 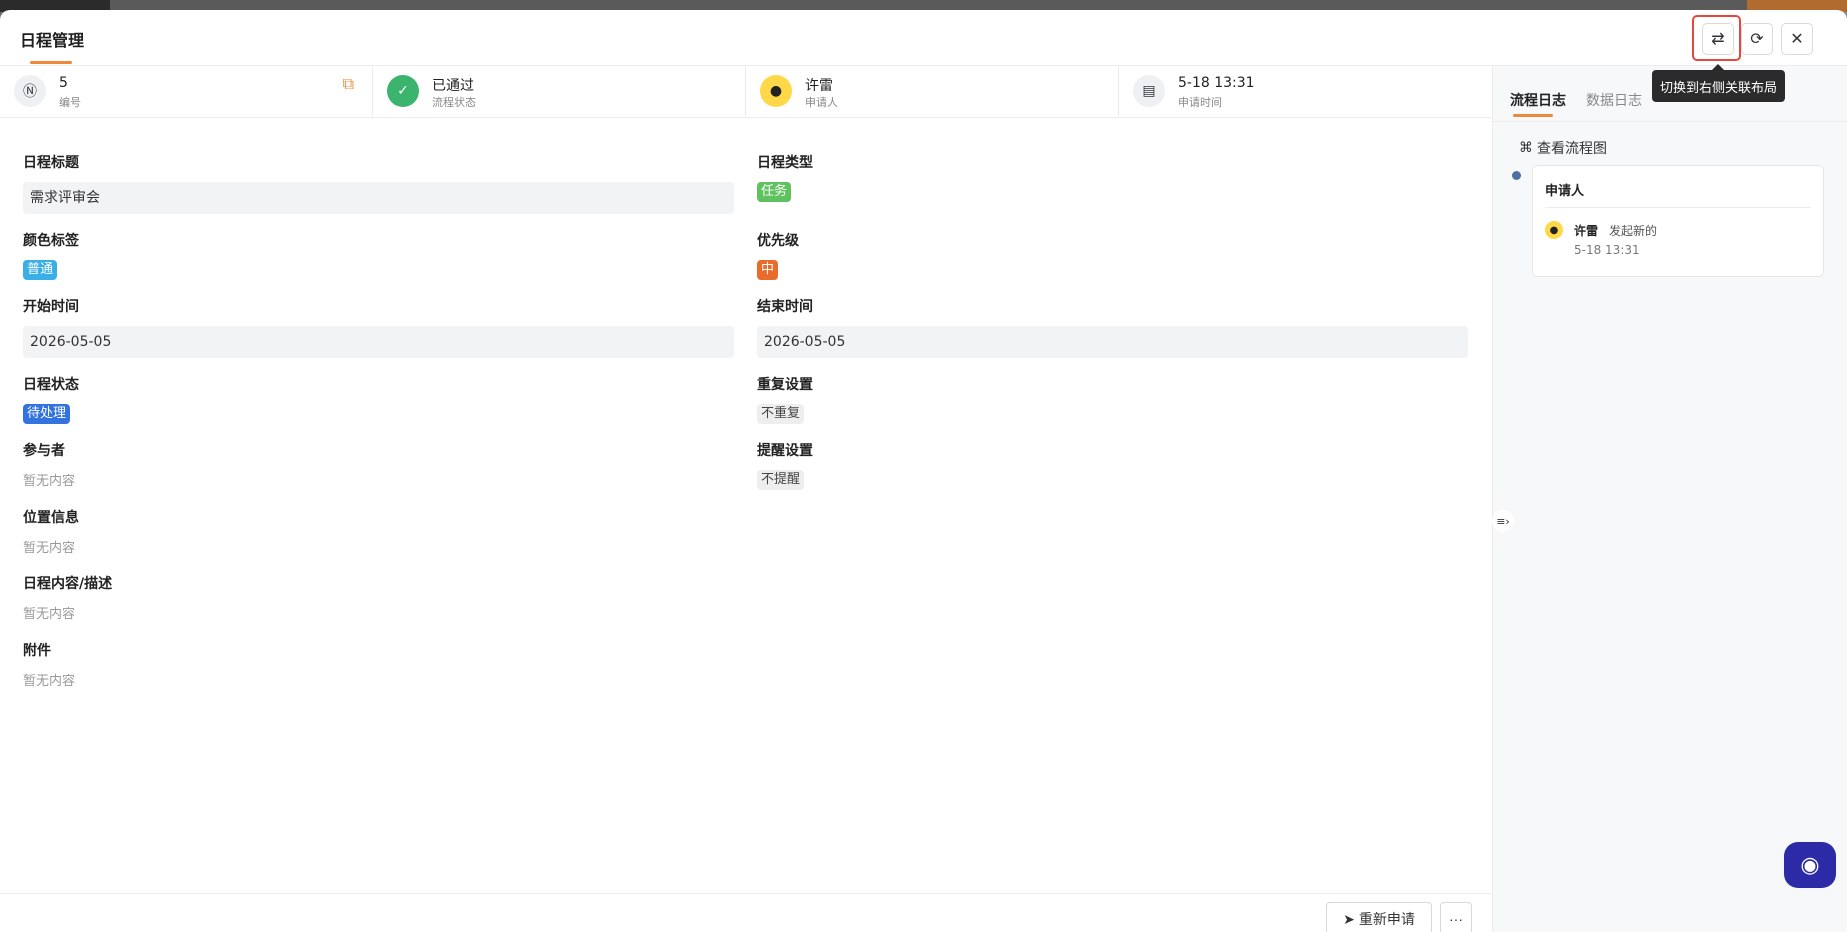 I want to click on refresh-button: ⟳, so click(x=1757, y=39).